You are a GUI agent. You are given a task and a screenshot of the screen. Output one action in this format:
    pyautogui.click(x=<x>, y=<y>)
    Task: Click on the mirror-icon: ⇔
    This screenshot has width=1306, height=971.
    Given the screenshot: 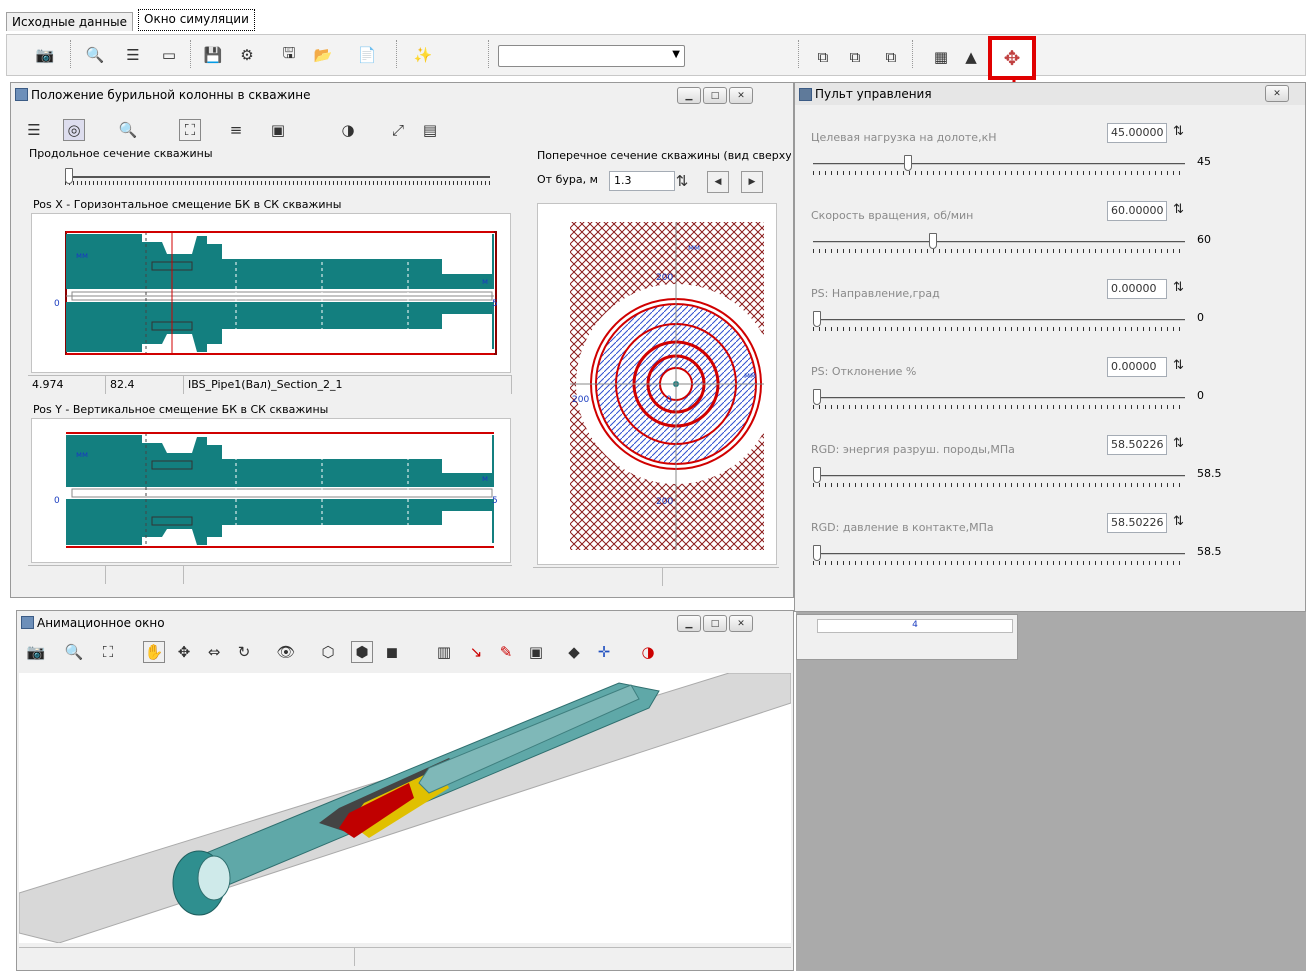 What is the action you would take?
    pyautogui.click(x=214, y=652)
    